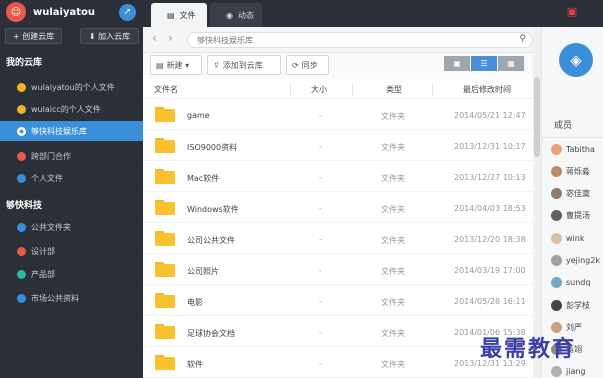 This screenshot has width=603, height=378. What do you see at coordinates (51, 227) in the screenshot?
I see `sidebar-item-label: 公共文件夹` at bounding box center [51, 227].